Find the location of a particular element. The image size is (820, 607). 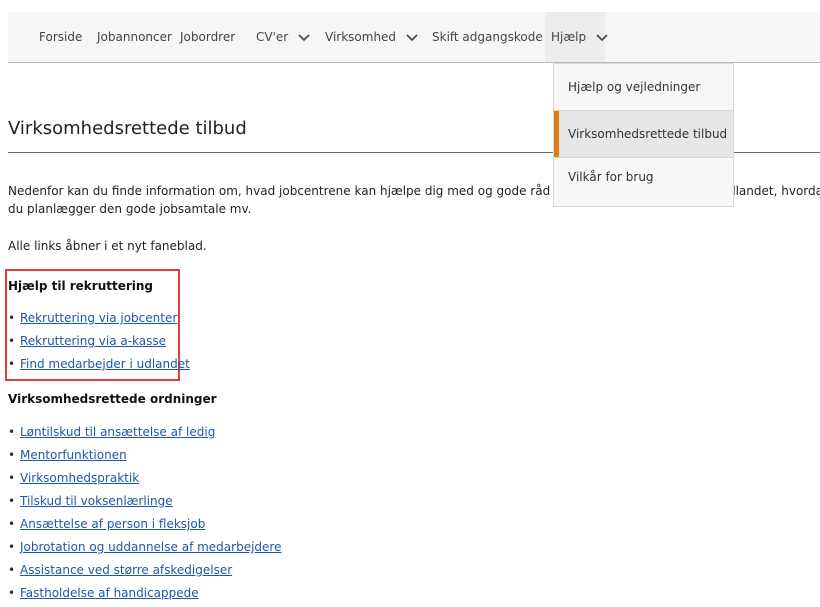

nav-jobordrer: Jobordrer is located at coordinates (207, 37).